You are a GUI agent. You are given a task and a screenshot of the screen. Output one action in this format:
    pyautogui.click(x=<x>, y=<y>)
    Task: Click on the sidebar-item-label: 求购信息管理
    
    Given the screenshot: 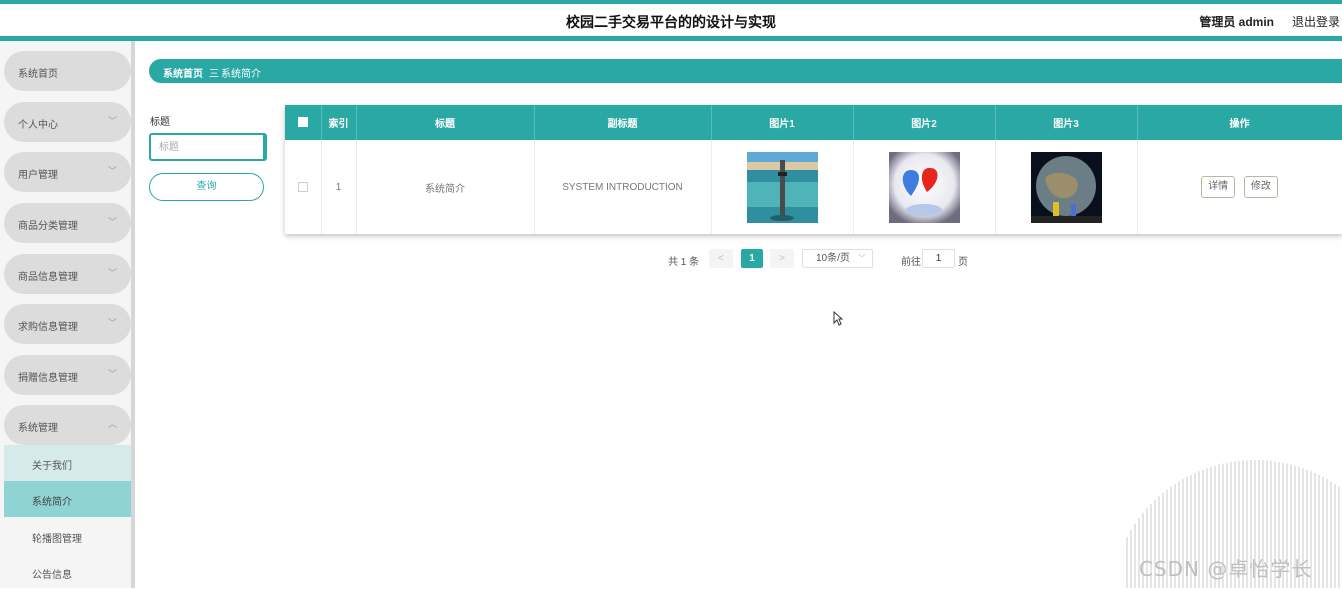 What is the action you would take?
    pyautogui.click(x=48, y=327)
    